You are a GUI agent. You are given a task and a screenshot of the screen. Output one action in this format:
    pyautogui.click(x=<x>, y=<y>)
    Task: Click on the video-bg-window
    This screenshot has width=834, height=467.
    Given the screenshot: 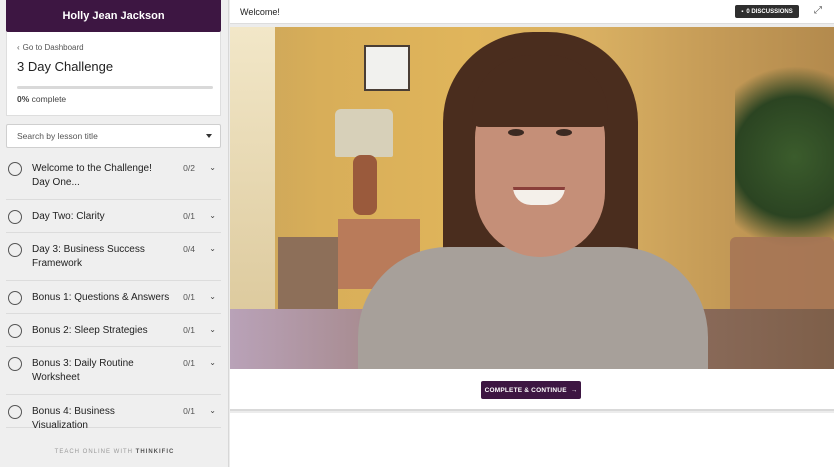 What is the action you would take?
    pyautogui.click(x=252, y=177)
    